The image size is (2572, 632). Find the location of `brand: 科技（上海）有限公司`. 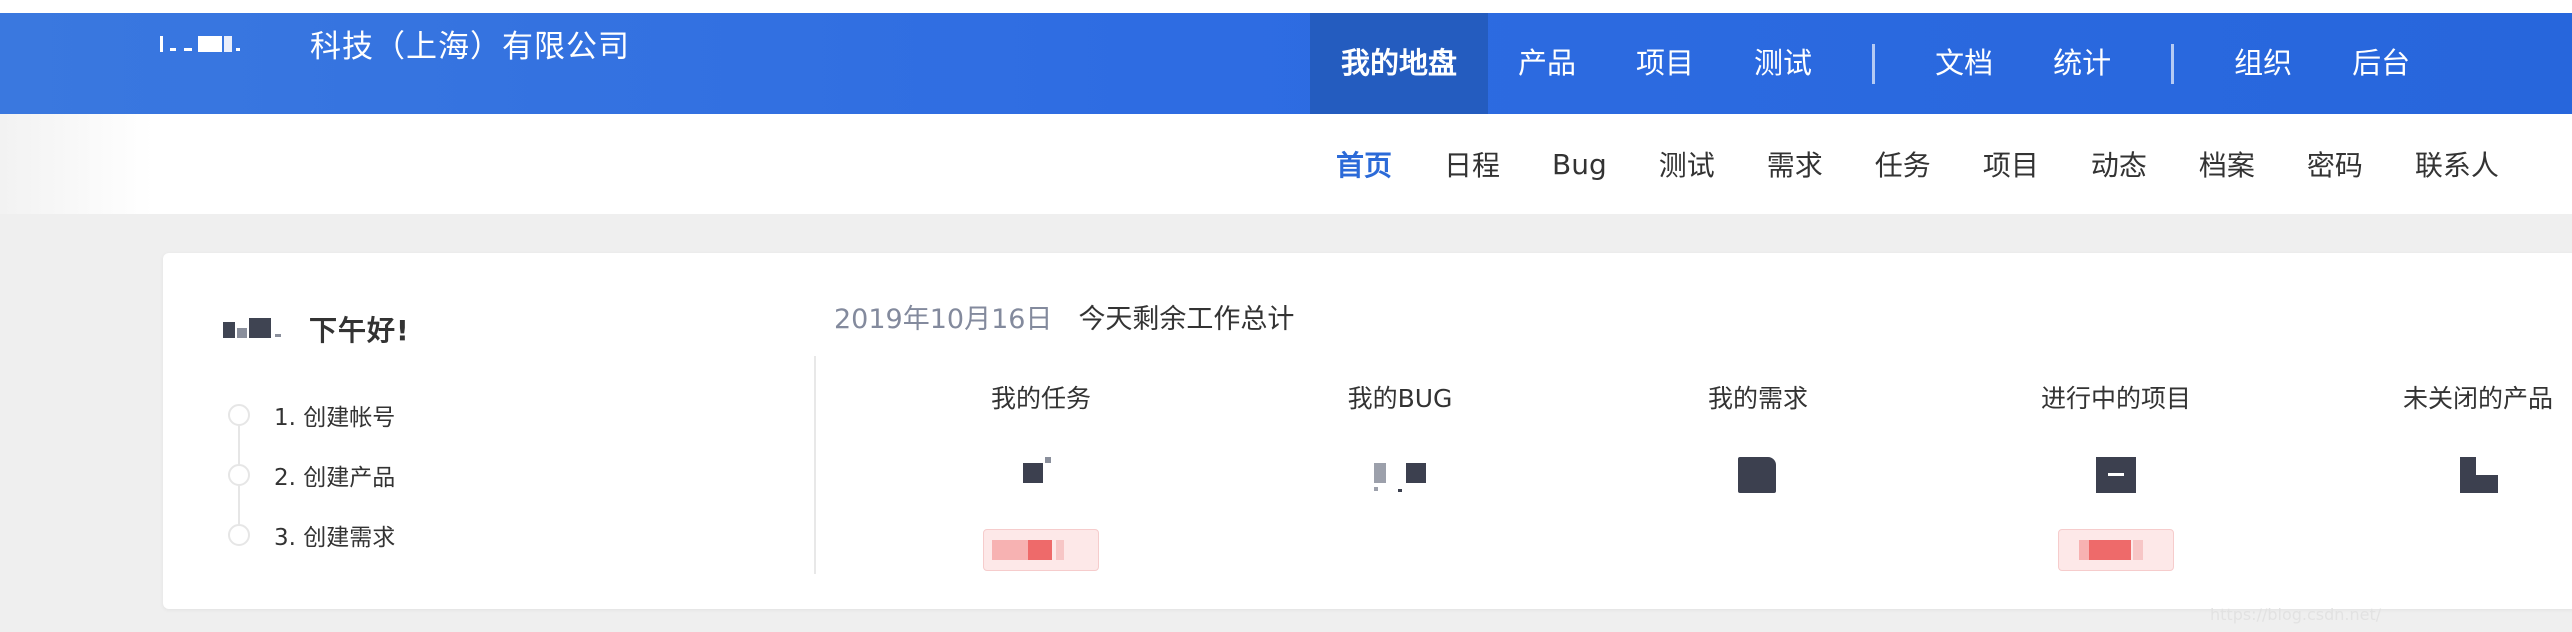

brand: 科技（上海）有限公司 is located at coordinates (395, 43).